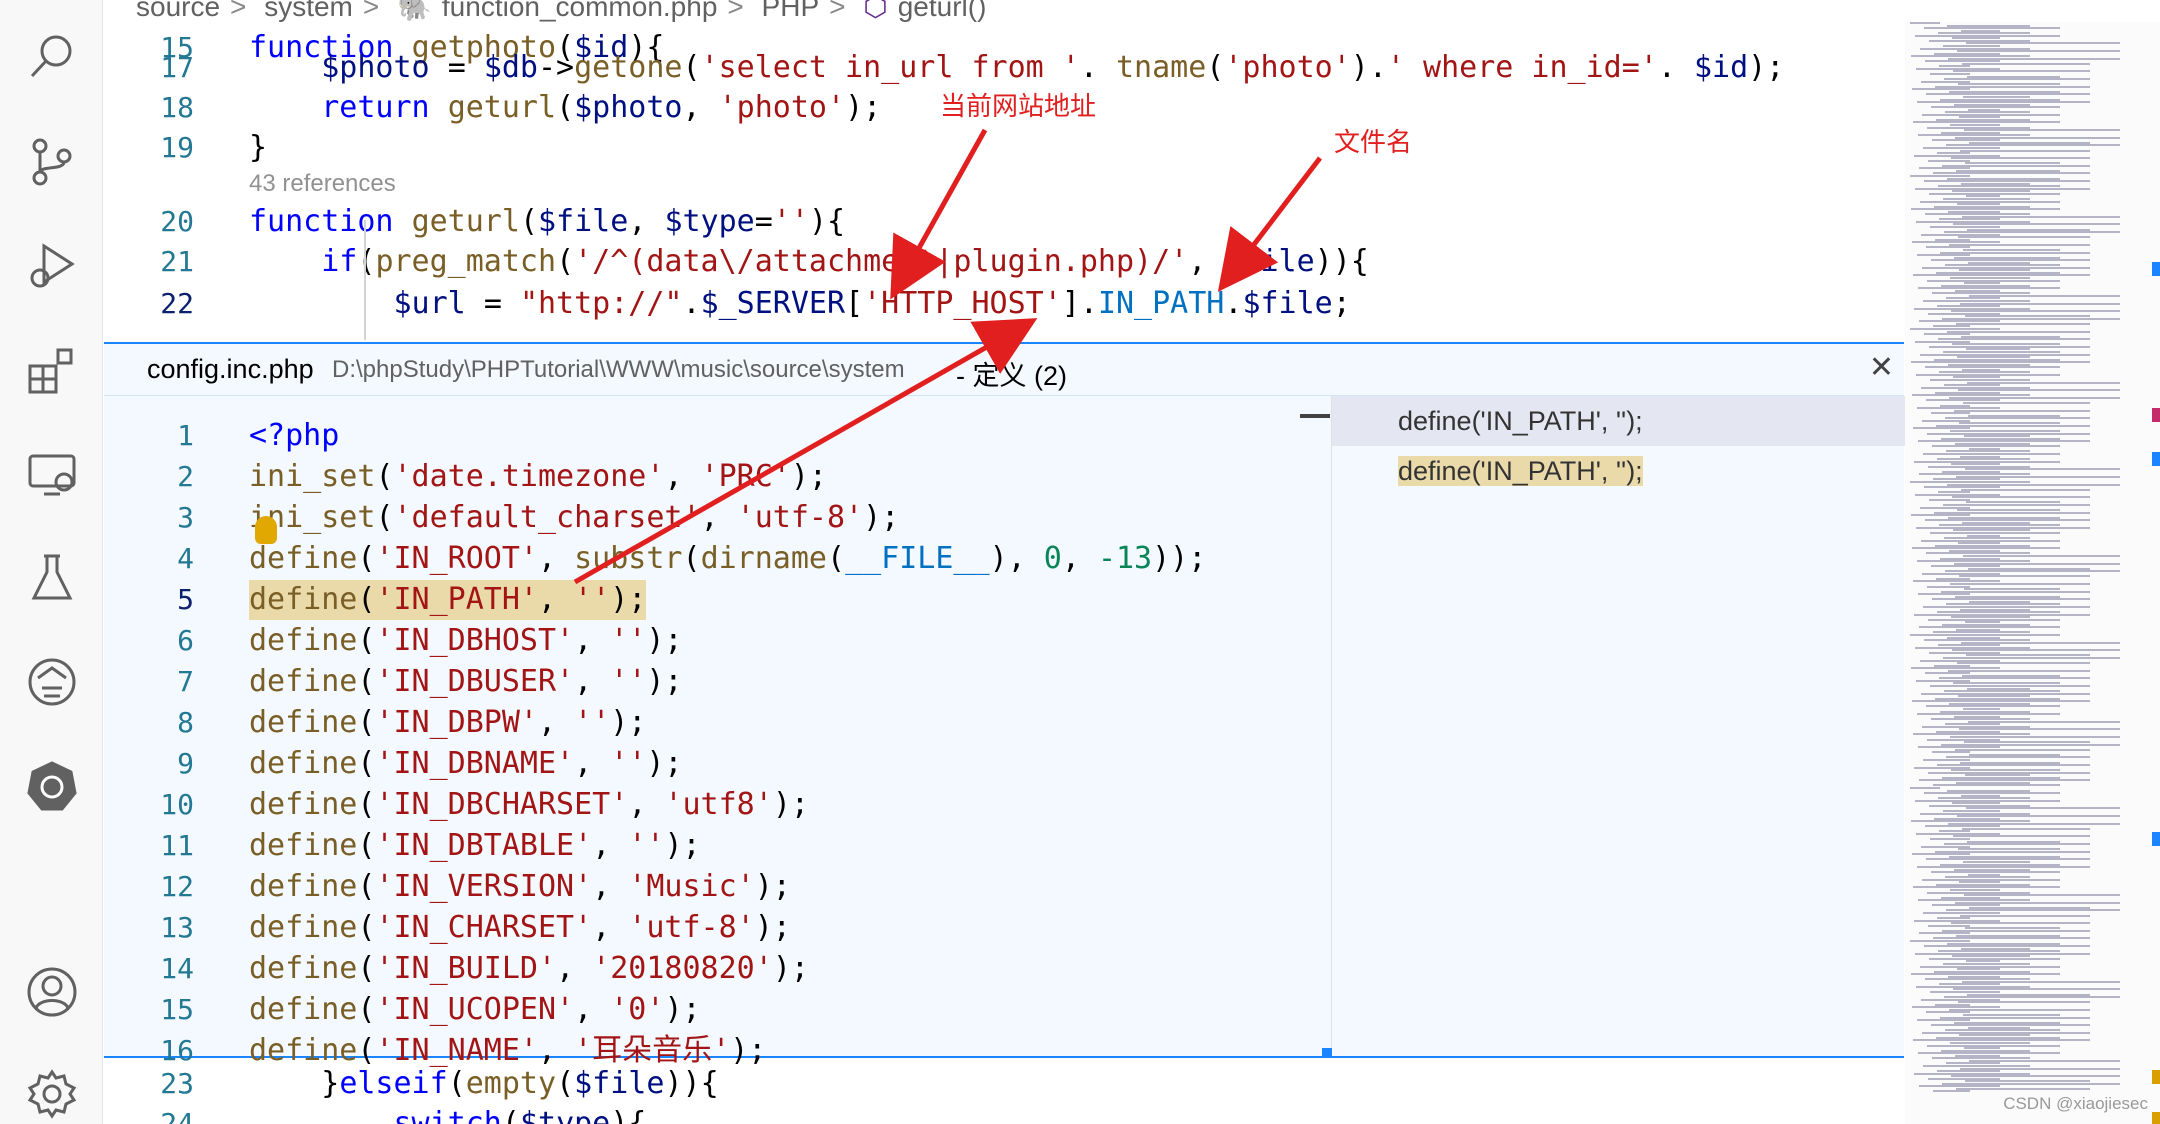 The image size is (2160, 1124). Describe the element at coordinates (52, 266) in the screenshot. I see `run-debug-icon` at that location.